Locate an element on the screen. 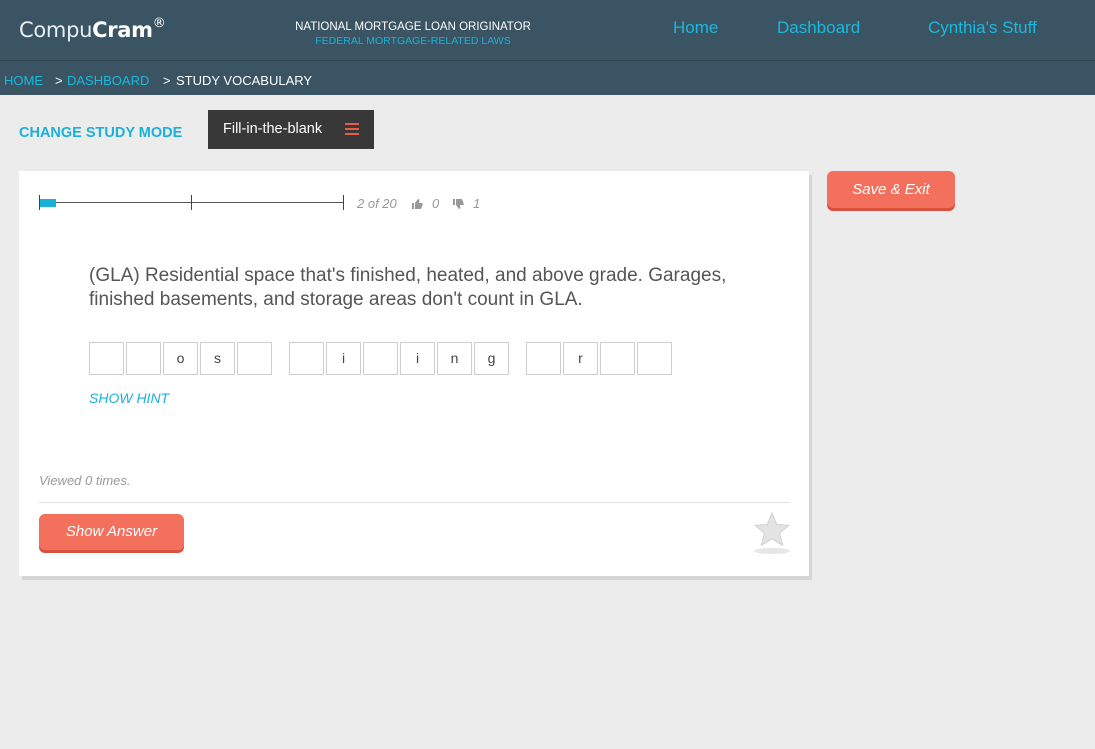 This screenshot has width=1095, height=749. thumbs-up-icon is located at coordinates (417, 204).